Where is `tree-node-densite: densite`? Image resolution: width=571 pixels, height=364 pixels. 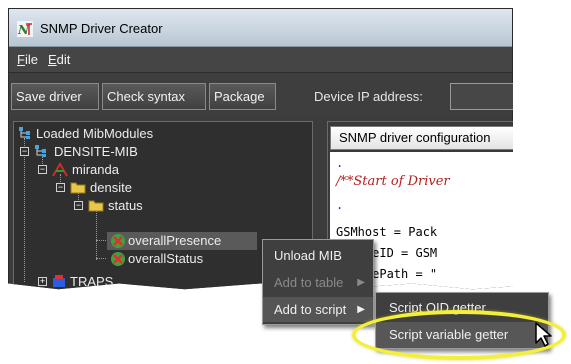 tree-node-densite: densite is located at coordinates (111, 187).